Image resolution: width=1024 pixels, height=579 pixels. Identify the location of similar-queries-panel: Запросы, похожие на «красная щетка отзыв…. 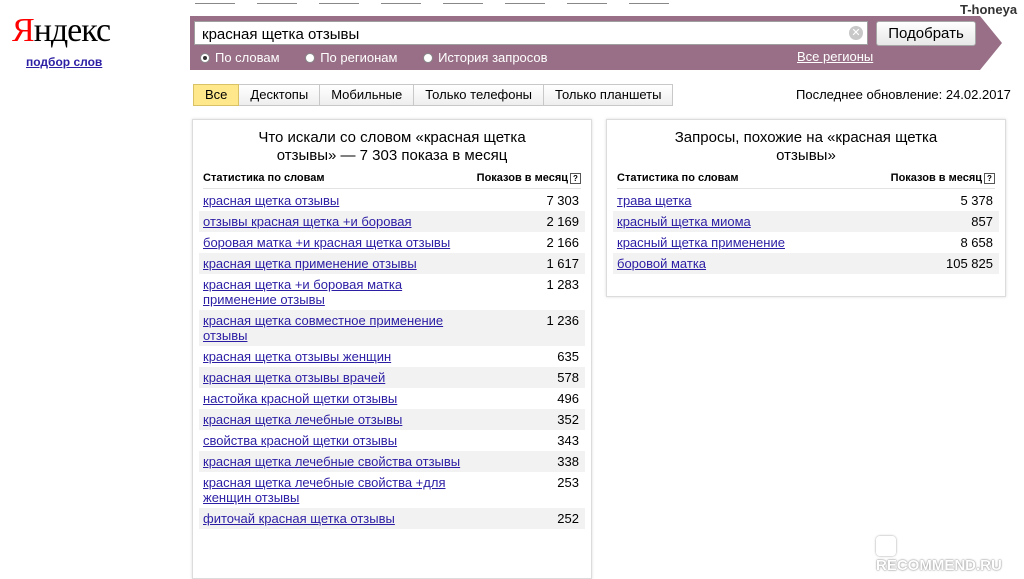
(806, 208).